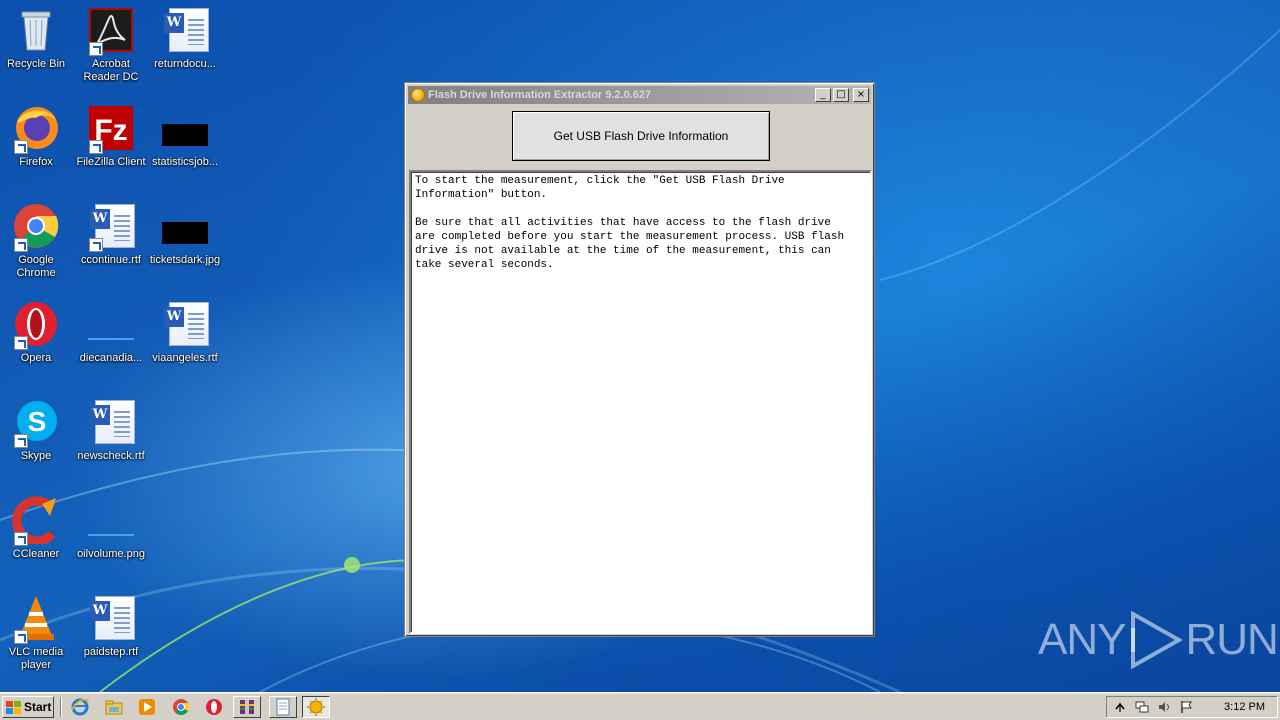  Describe the element at coordinates (1142, 707) in the screenshot. I see `network-icon` at that location.